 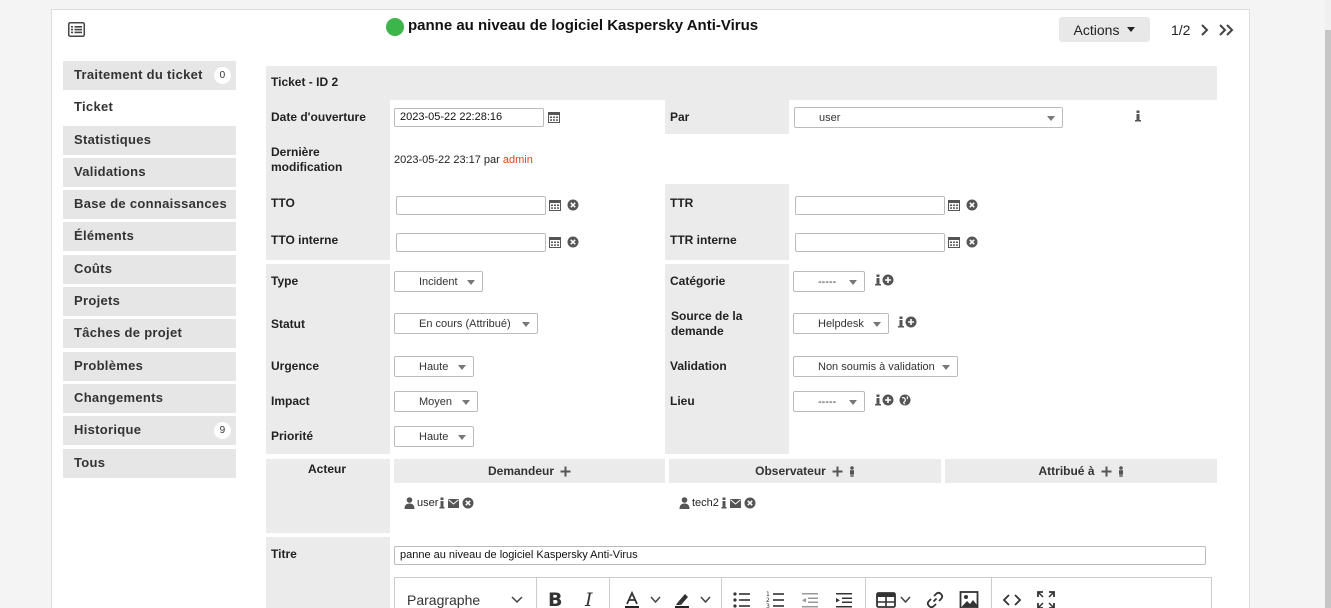 What do you see at coordinates (222, 75) in the screenshot?
I see `tab-count-badge: 0` at bounding box center [222, 75].